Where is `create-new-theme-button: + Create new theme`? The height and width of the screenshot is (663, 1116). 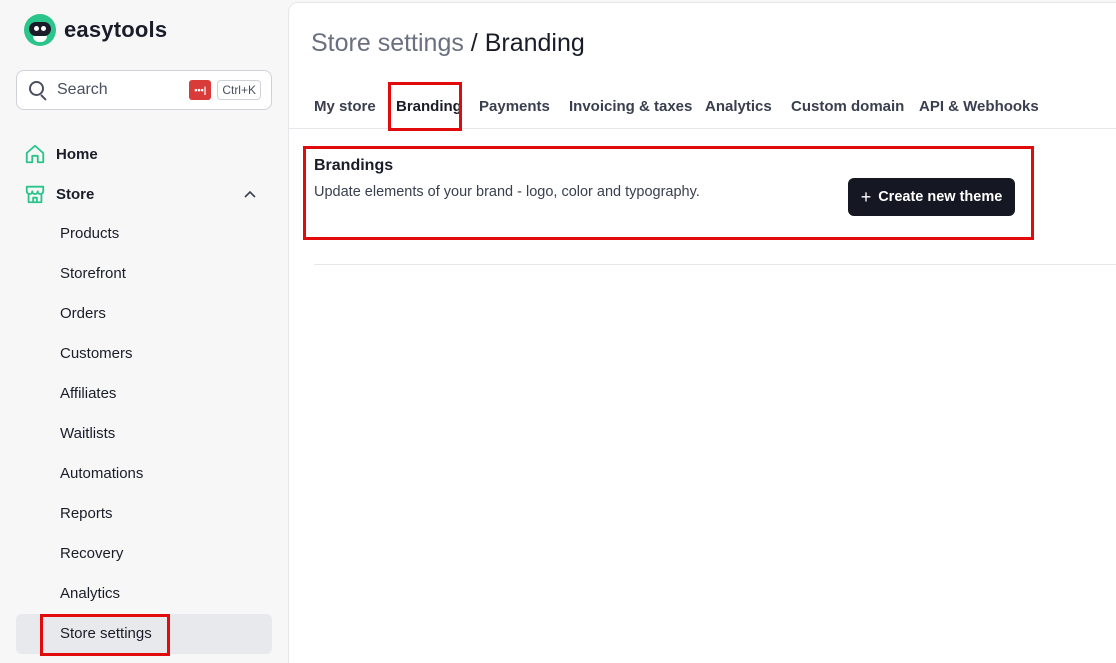 create-new-theme-button: + Create new theme is located at coordinates (931, 197).